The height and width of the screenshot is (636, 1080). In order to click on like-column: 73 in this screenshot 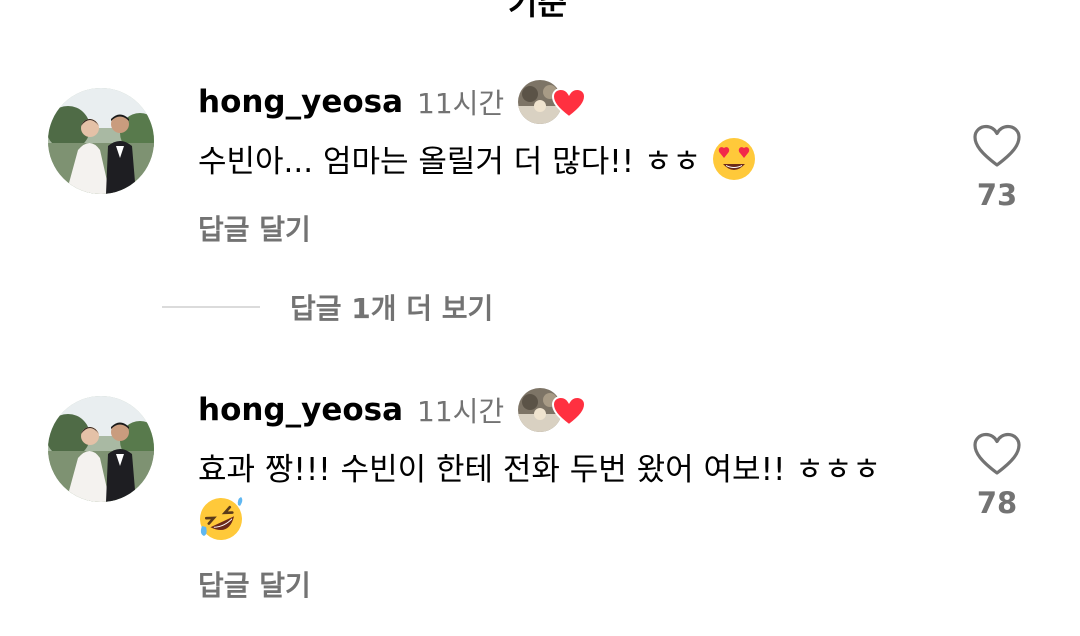, I will do `click(997, 168)`.